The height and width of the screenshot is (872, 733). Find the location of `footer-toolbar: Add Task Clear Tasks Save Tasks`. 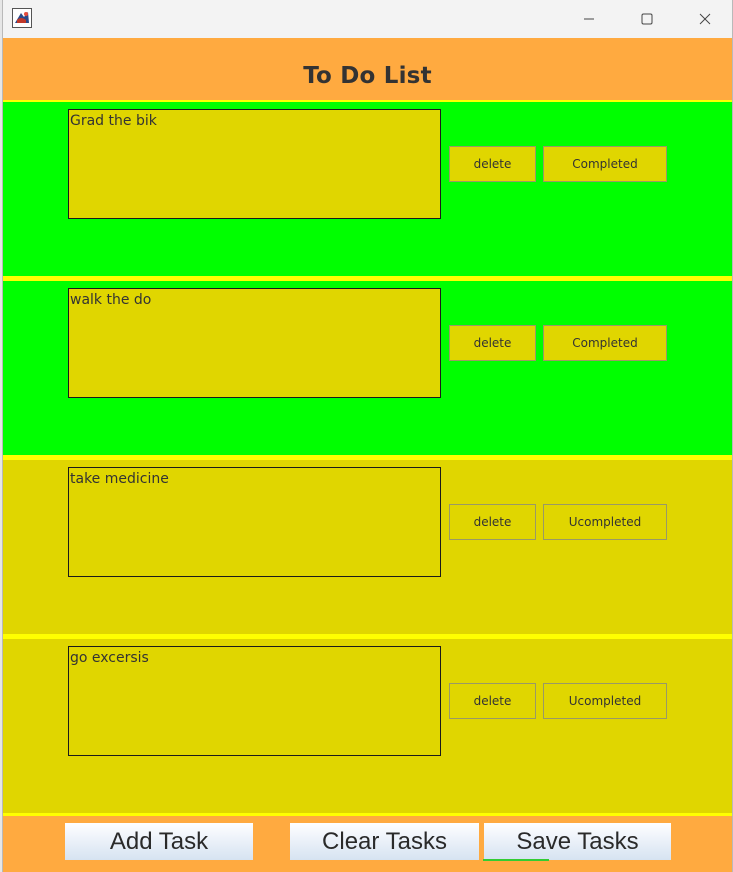

footer-toolbar: Add Task Clear Tasks Save Tasks is located at coordinates (367, 844).